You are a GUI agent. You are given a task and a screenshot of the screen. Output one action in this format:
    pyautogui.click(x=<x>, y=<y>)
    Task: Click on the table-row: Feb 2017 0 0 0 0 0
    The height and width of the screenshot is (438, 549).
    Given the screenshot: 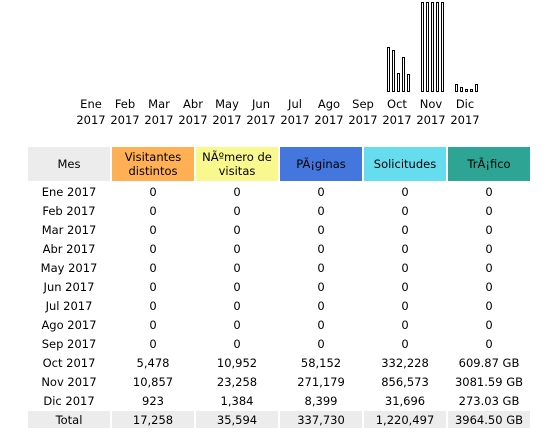 What is the action you would take?
    pyautogui.click(x=279, y=210)
    